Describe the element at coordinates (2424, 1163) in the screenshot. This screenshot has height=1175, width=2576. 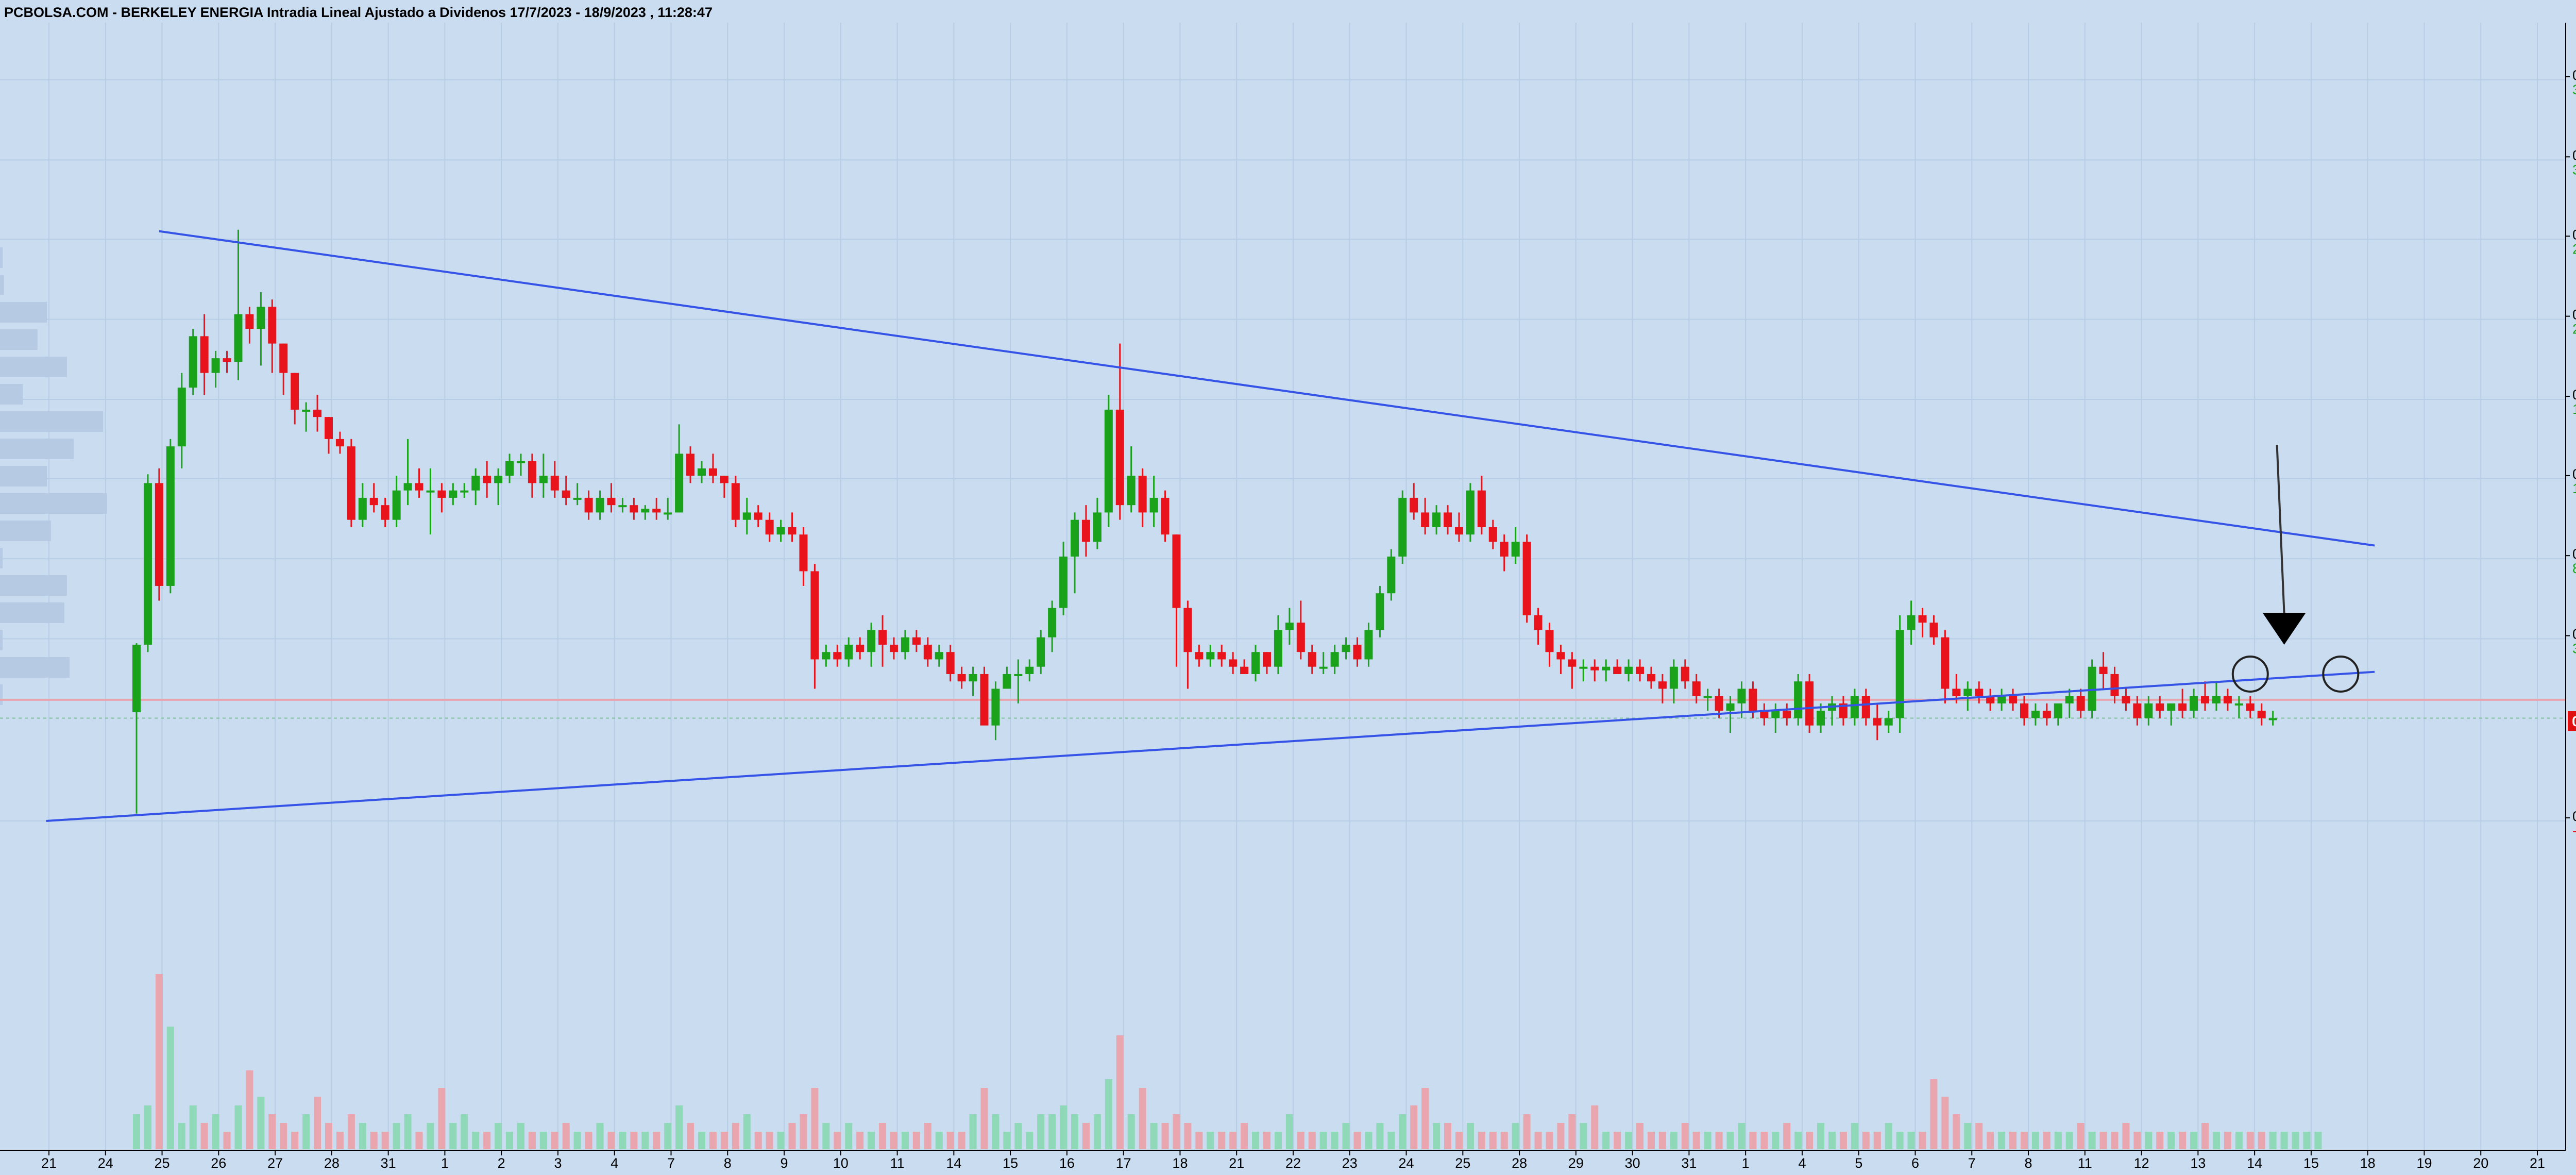
I see `time-tick-label: 19` at that location.